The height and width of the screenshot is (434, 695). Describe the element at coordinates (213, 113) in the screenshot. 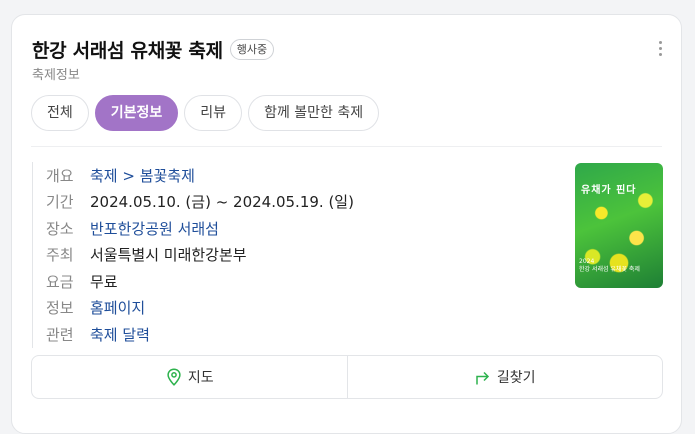

I see `tab-reviews: 리뷰` at that location.